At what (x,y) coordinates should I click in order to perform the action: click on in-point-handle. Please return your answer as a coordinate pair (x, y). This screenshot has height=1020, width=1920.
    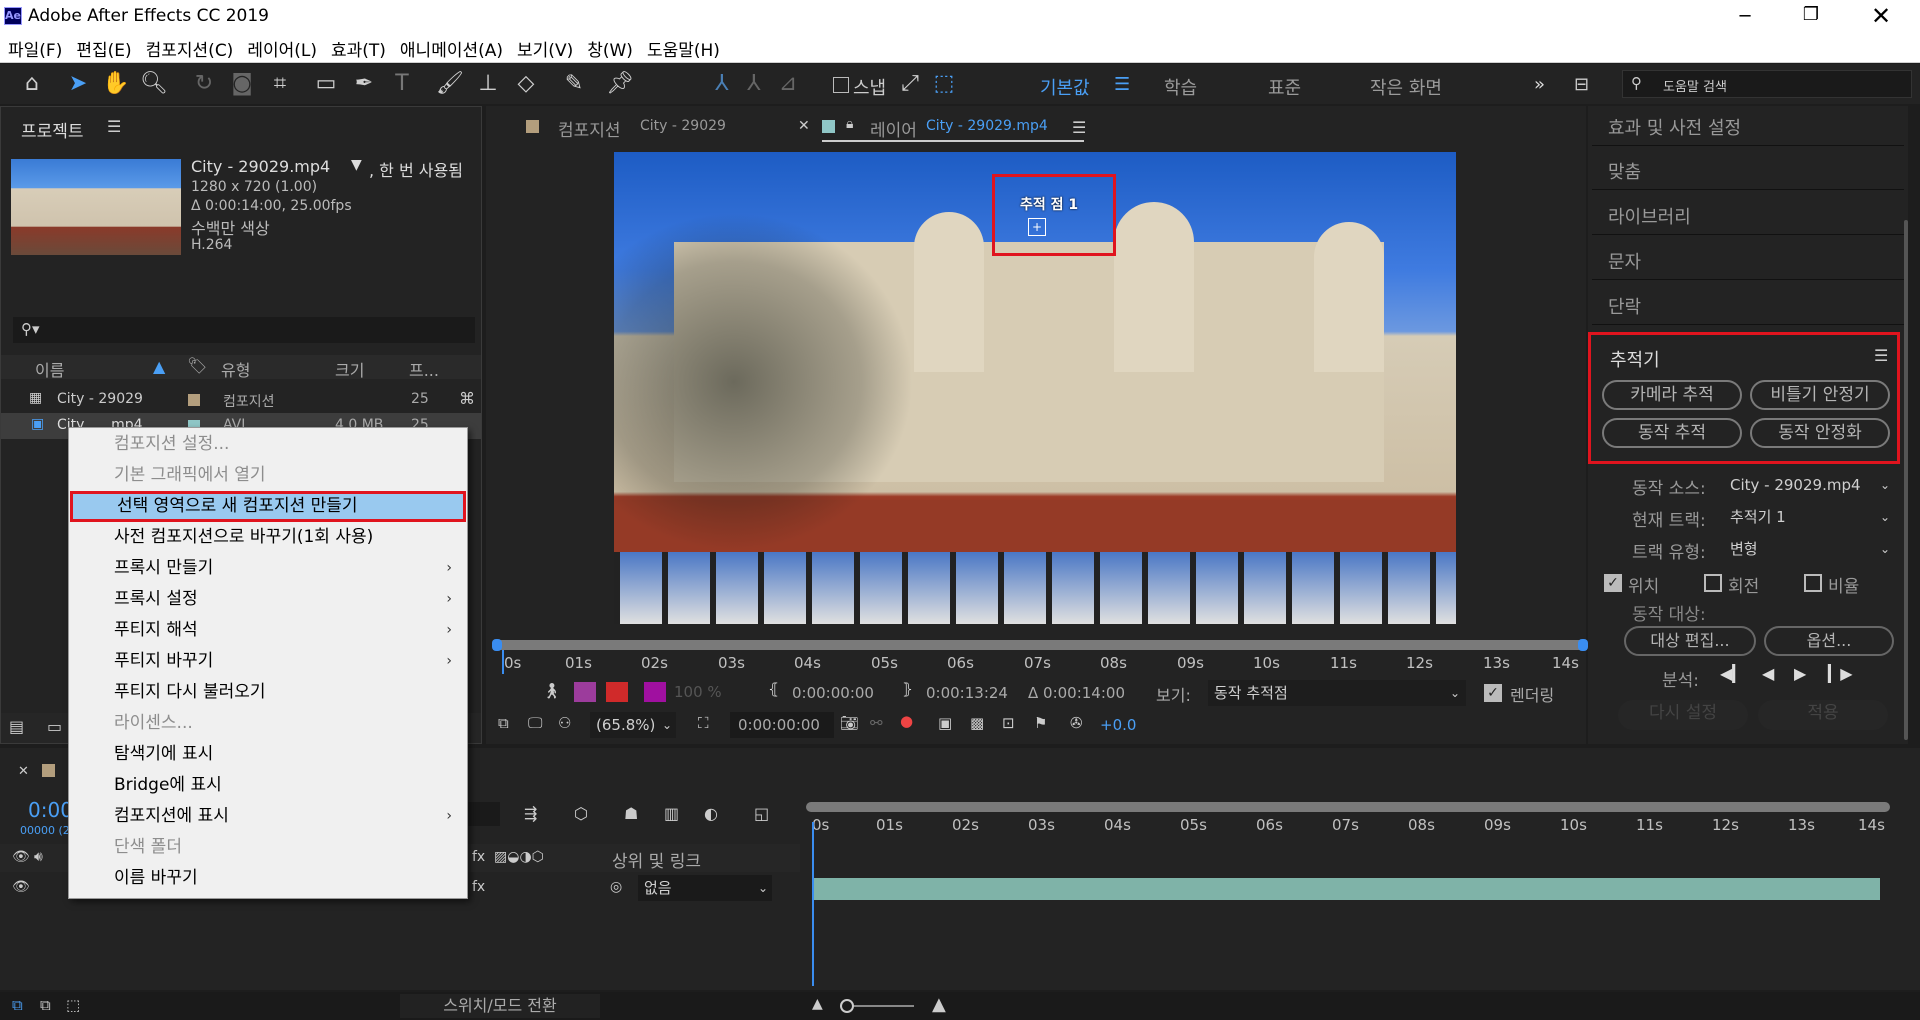
    Looking at the image, I should click on (497, 645).